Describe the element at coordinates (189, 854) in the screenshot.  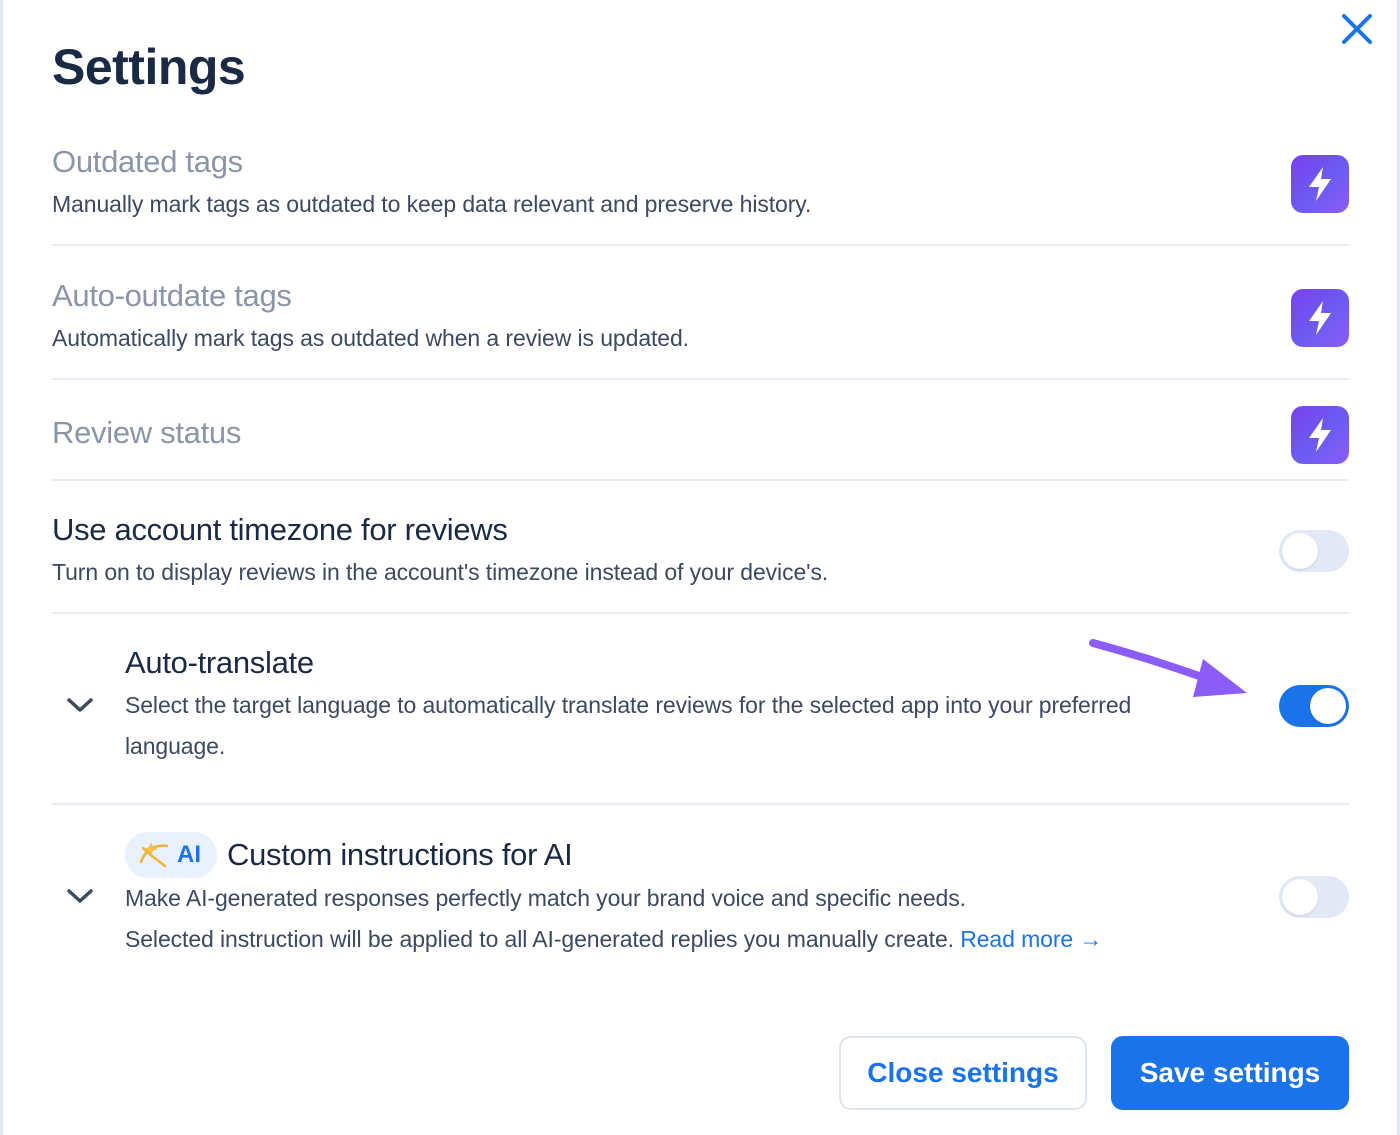
I see `ai-badge-label: AI` at that location.